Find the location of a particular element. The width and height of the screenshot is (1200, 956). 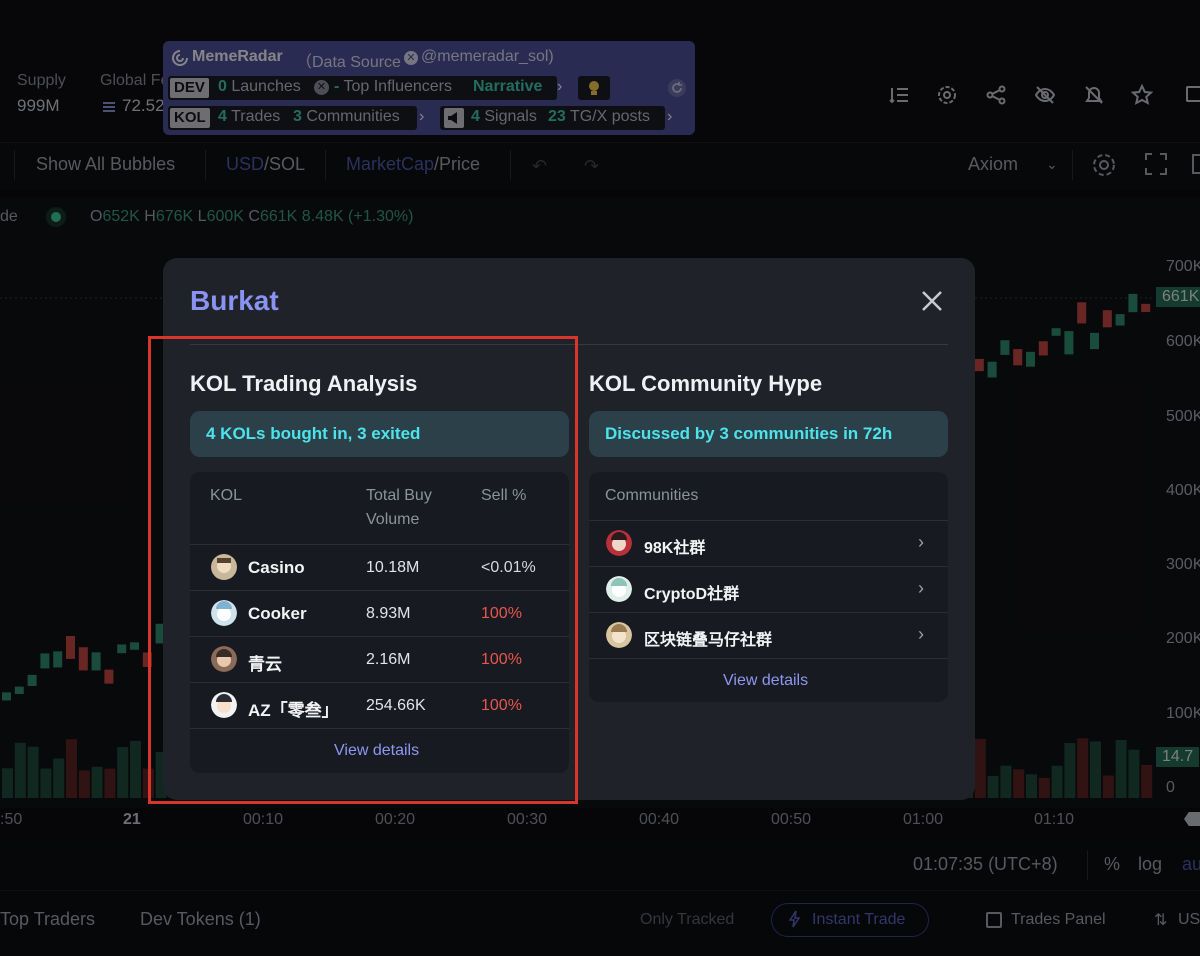

modal-title: Burkat is located at coordinates (234, 300).